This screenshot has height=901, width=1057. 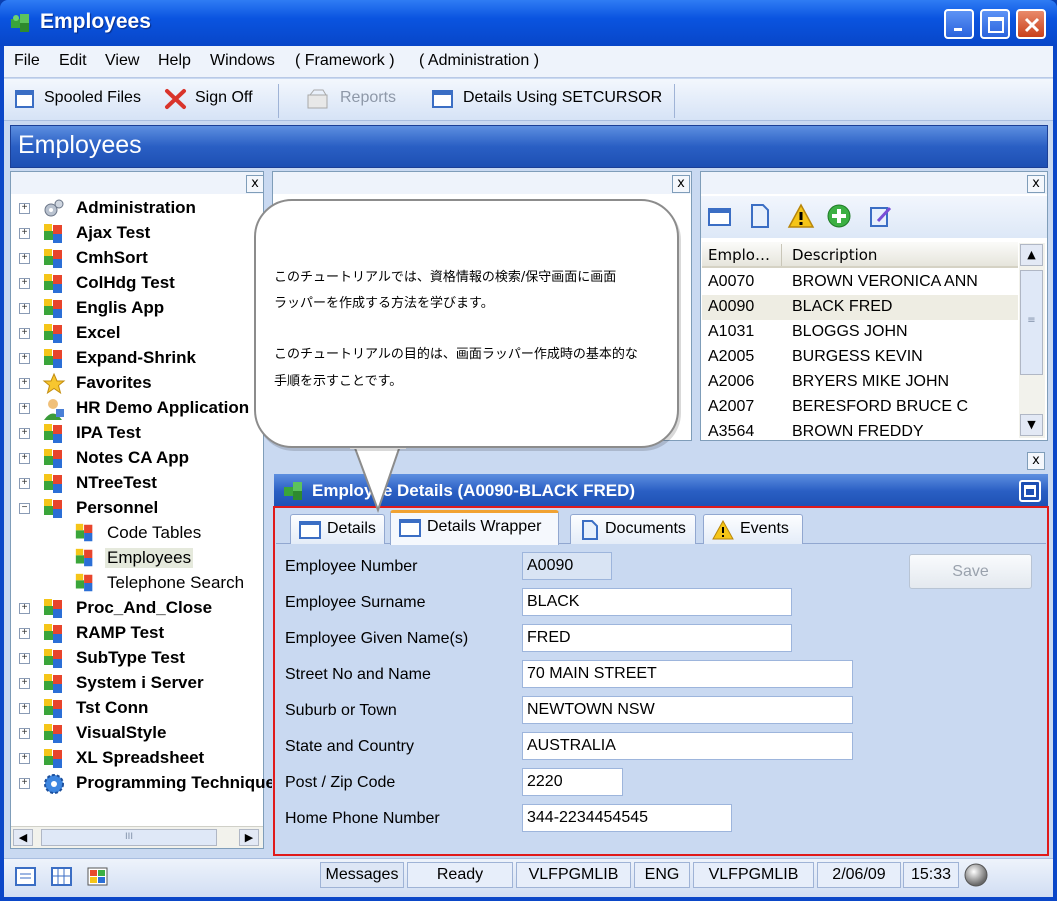 What do you see at coordinates (753, 875) in the screenshot?
I see `status-library-2: VLFPGMLIB` at bounding box center [753, 875].